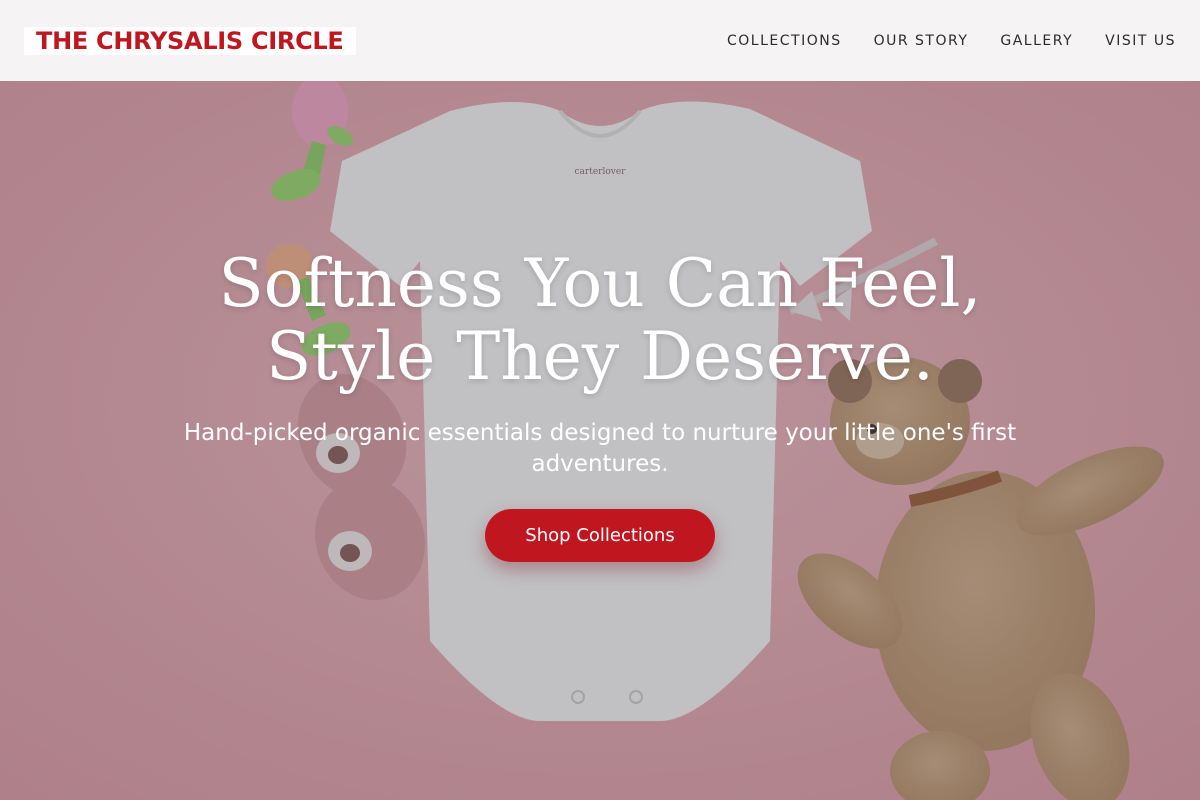 The width and height of the screenshot is (1200, 800). I want to click on nav-item-visit-us: VISIT US, so click(1140, 41).